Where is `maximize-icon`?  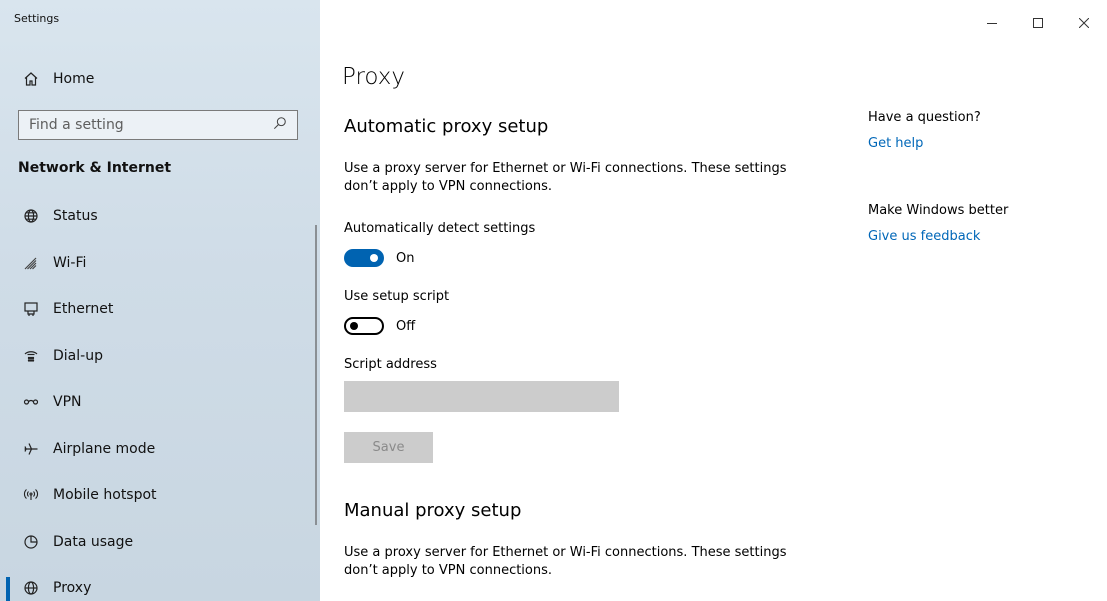 maximize-icon is located at coordinates (1038, 23).